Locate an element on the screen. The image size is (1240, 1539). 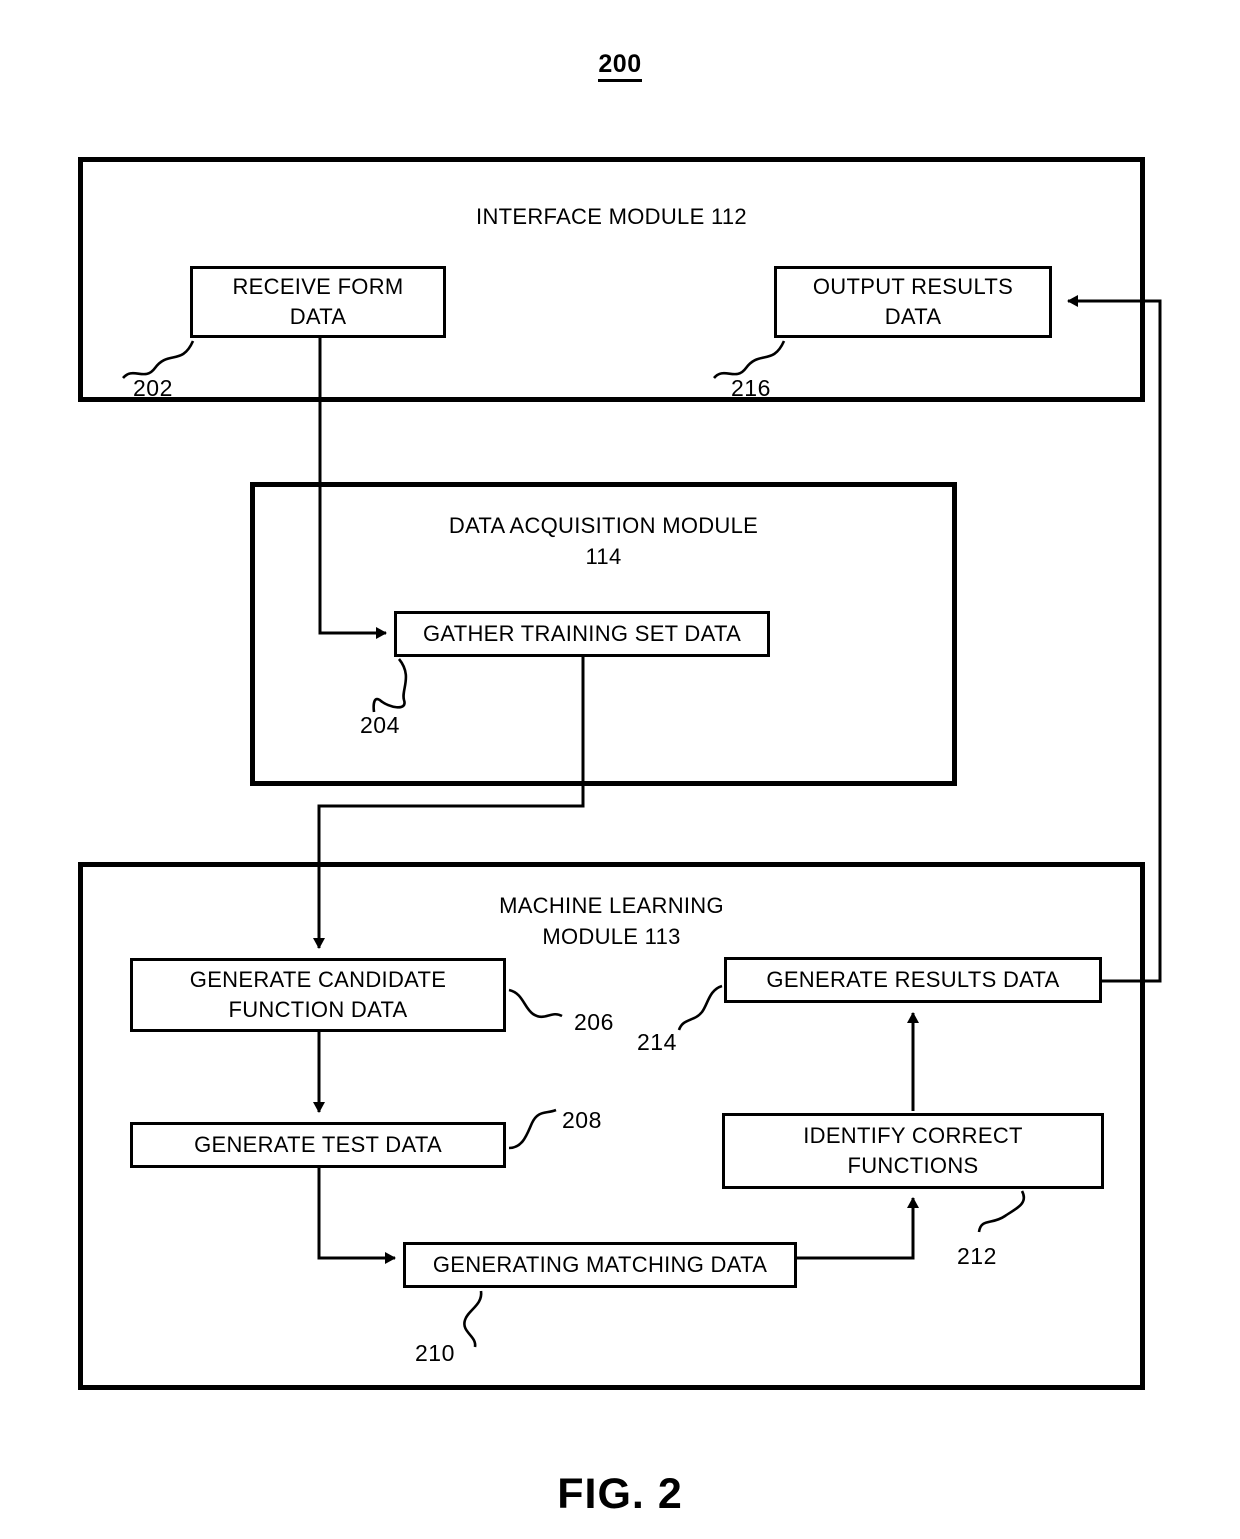
figure-number-text: 200 is located at coordinates (620, 66).